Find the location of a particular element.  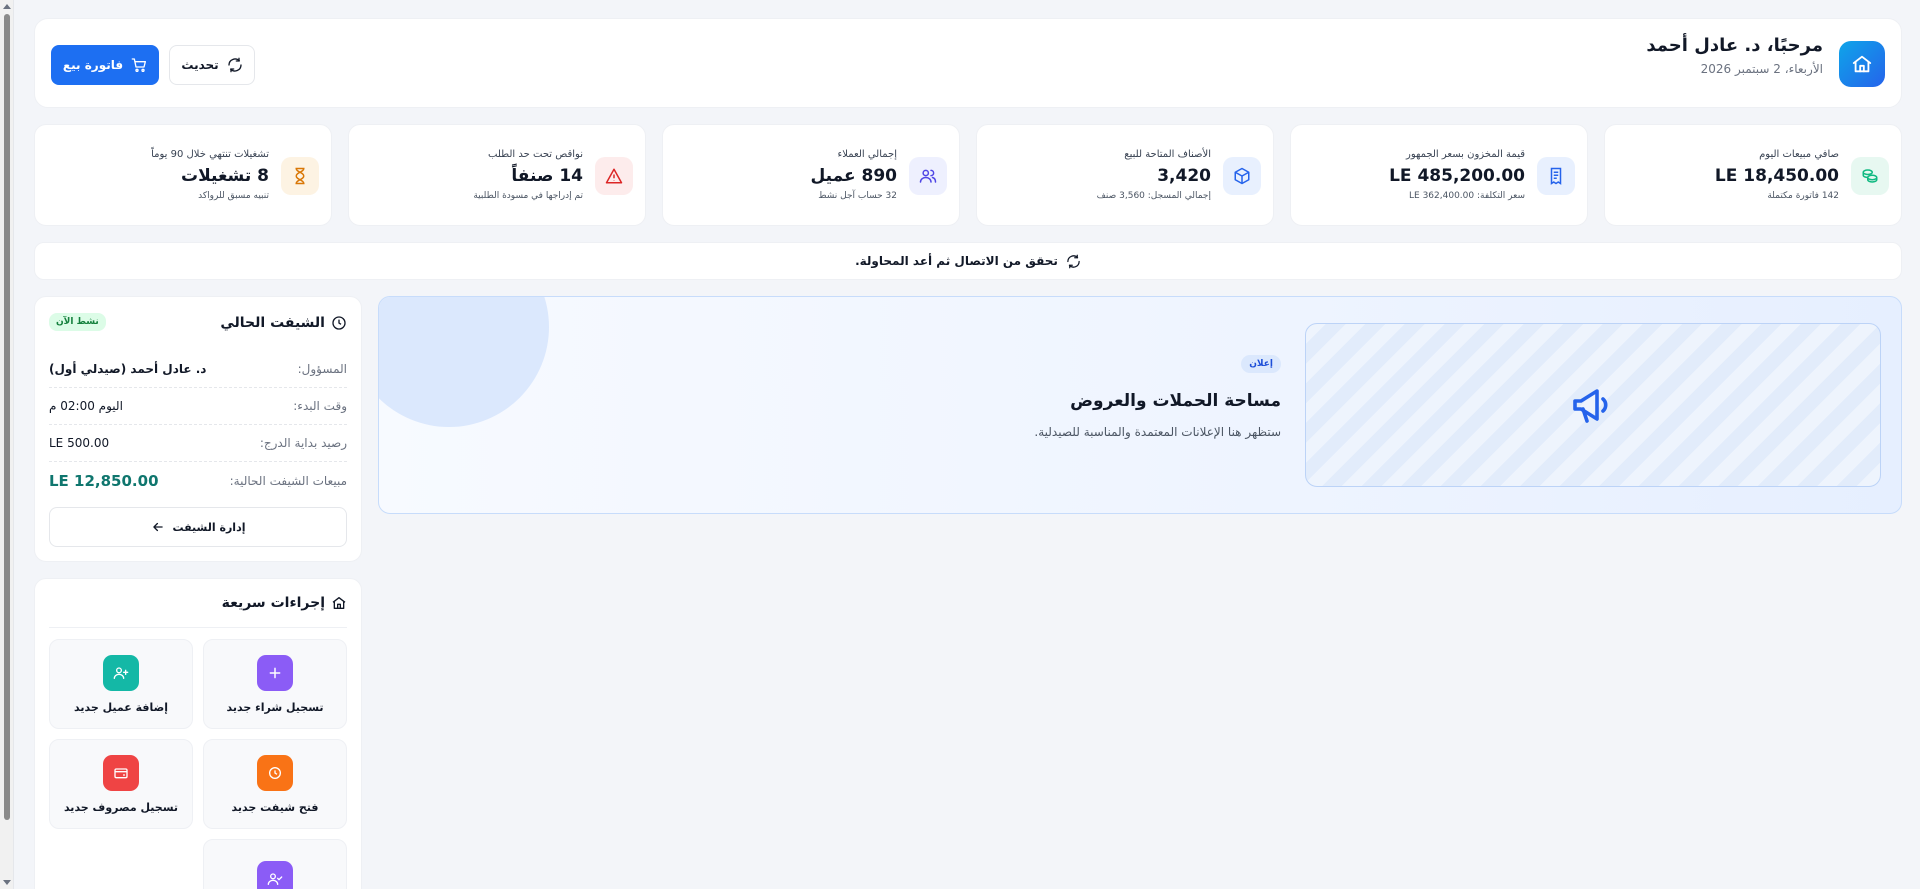

stat-label: إجمالي العملاء is located at coordinates (867, 154).